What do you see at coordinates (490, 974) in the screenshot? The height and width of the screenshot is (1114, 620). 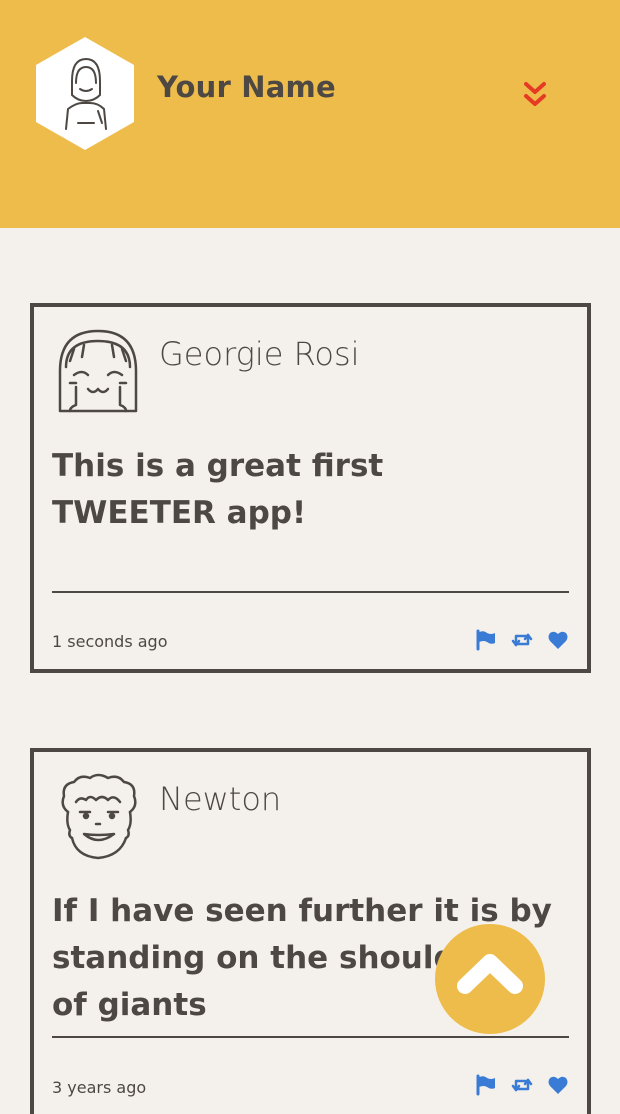 I see `chevron-up-icon` at bounding box center [490, 974].